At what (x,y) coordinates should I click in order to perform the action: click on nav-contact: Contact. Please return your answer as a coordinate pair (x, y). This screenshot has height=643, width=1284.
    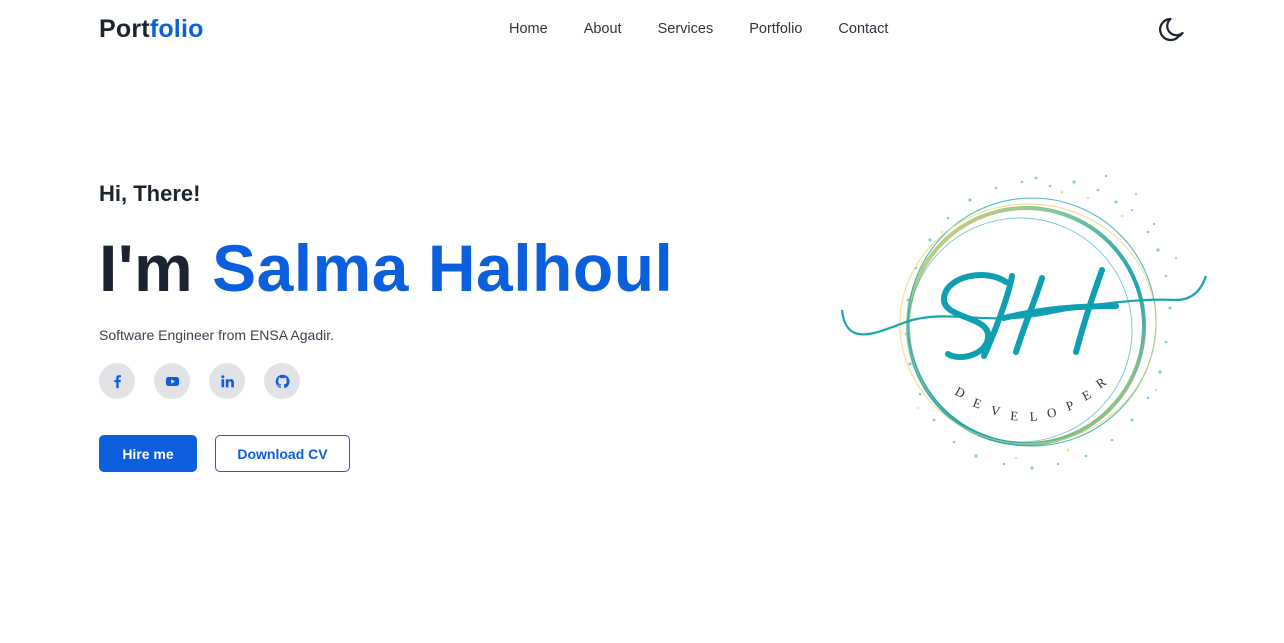
    Looking at the image, I should click on (863, 29).